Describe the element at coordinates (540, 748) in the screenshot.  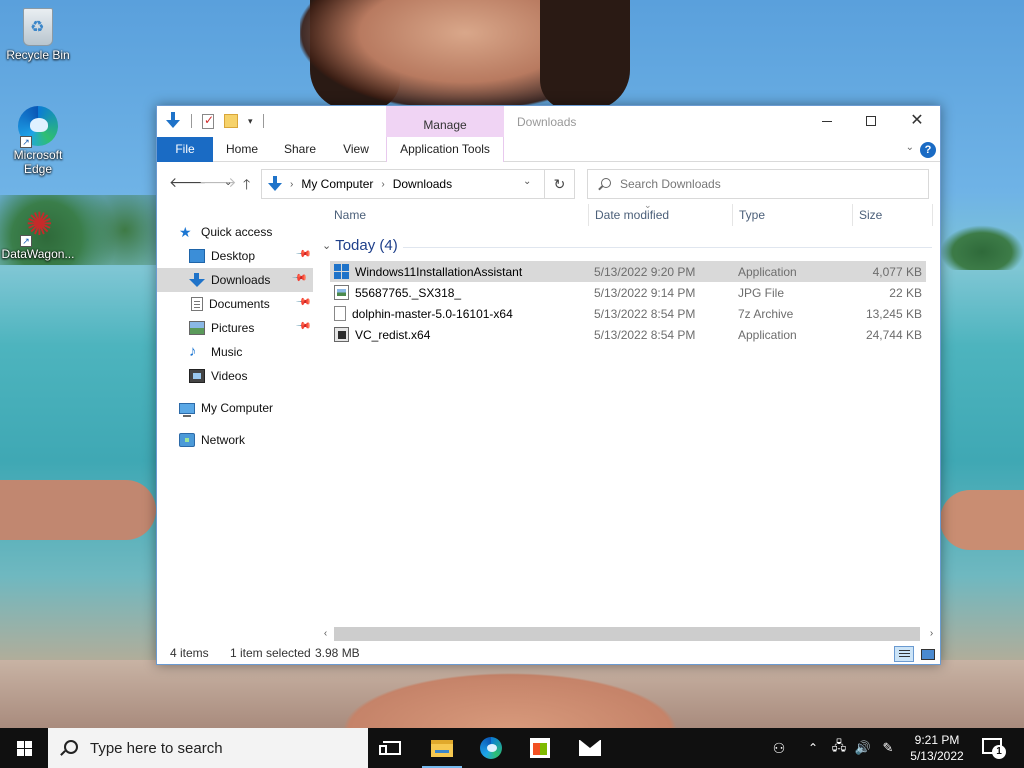
I see `taskbar-store` at that location.